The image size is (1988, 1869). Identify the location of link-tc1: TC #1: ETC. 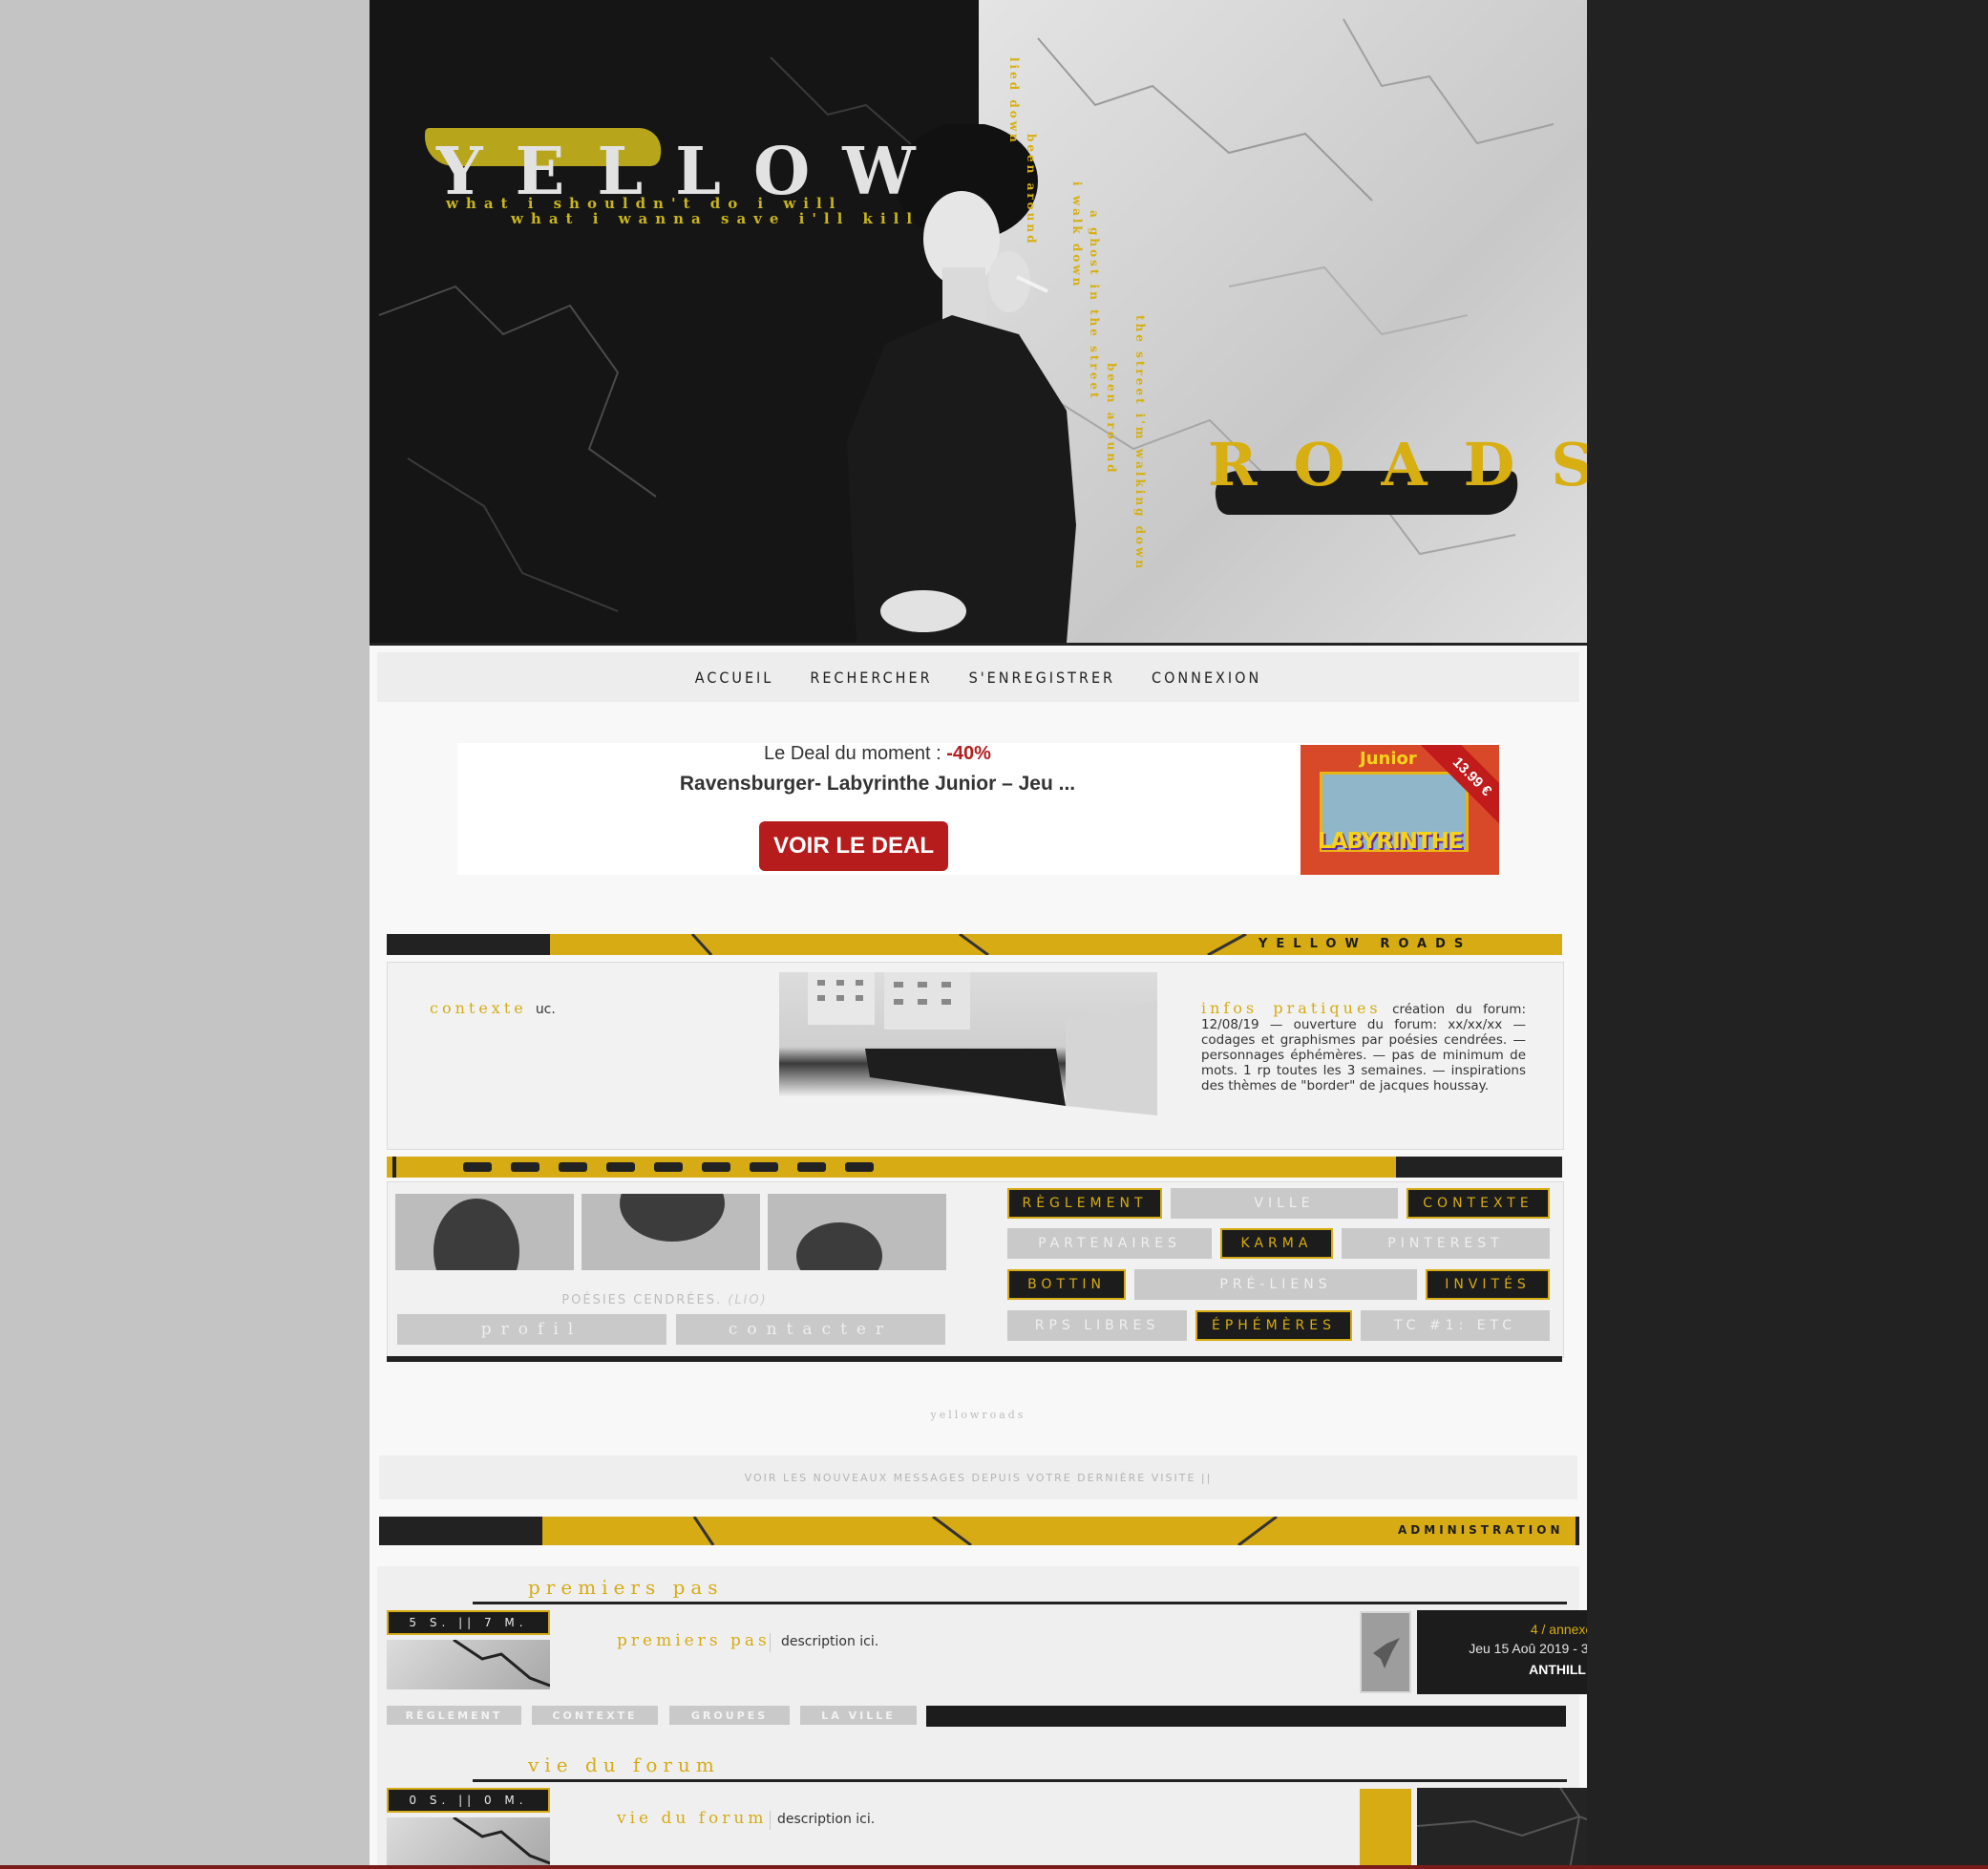
(1456, 1325).